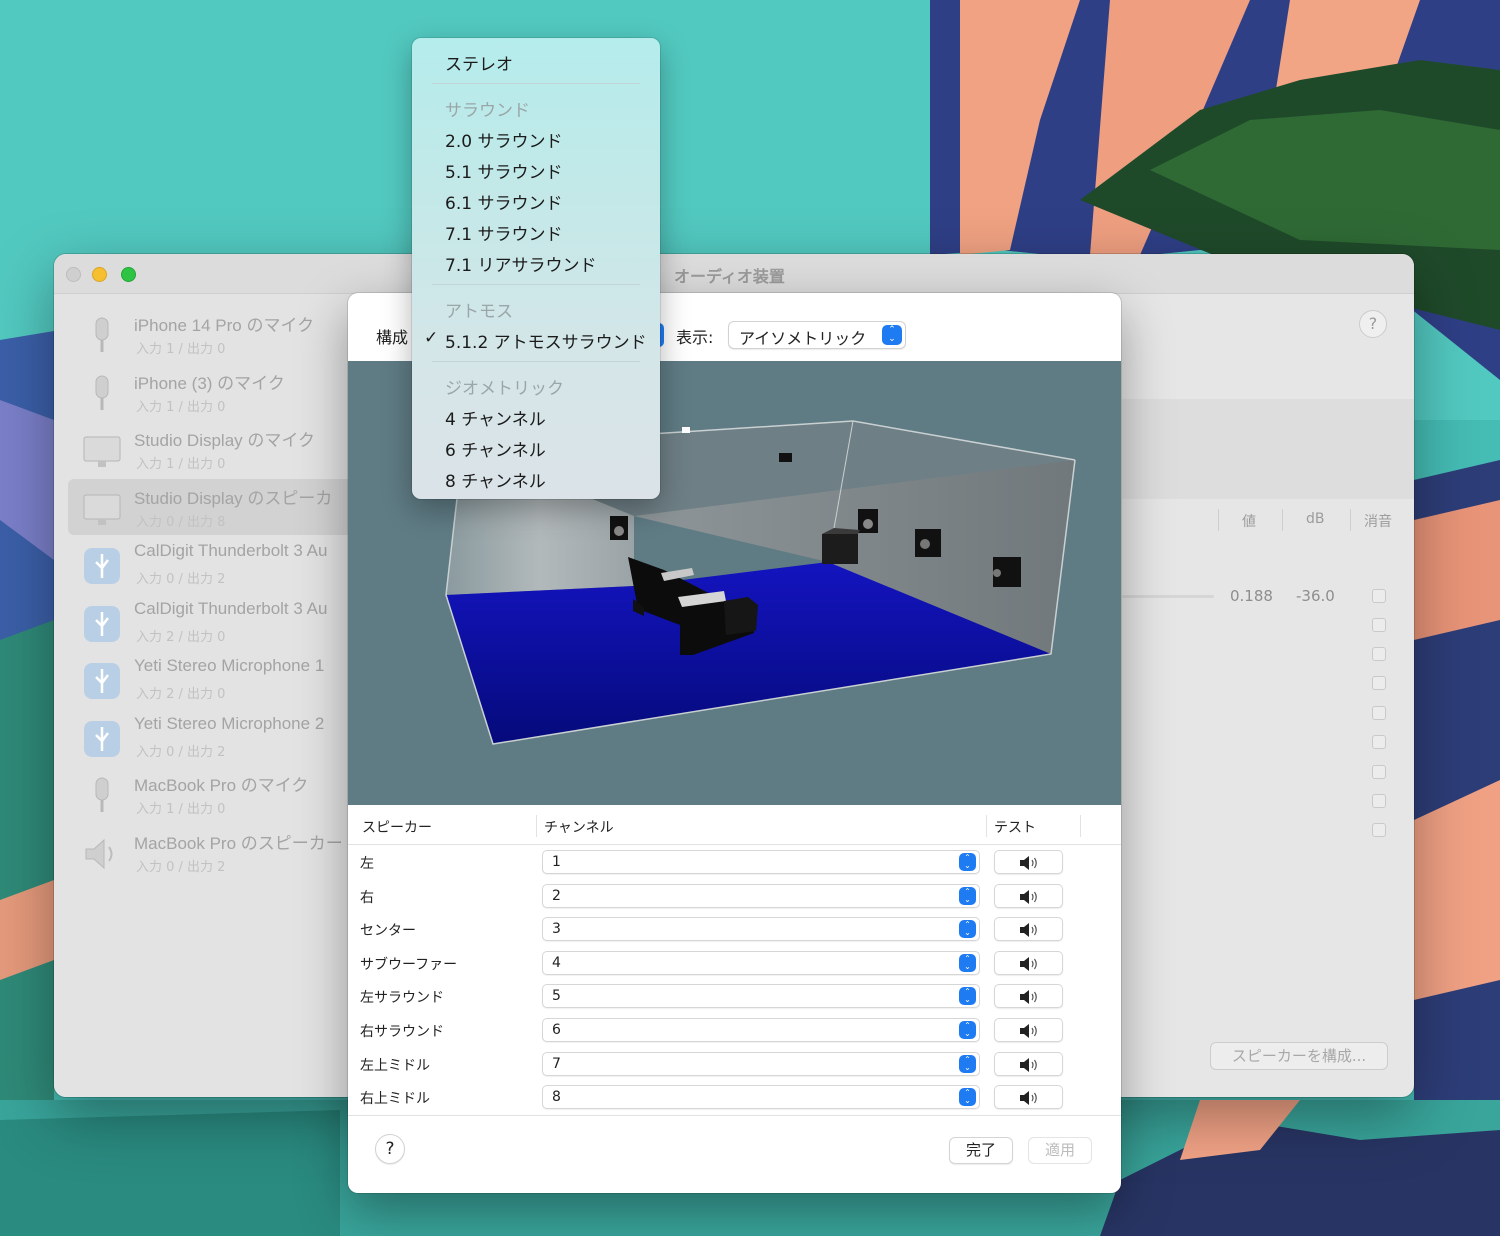  Describe the element at coordinates (181, 694) in the screenshot. I see `device-io-count: 入力 2 / 出力 0` at that location.